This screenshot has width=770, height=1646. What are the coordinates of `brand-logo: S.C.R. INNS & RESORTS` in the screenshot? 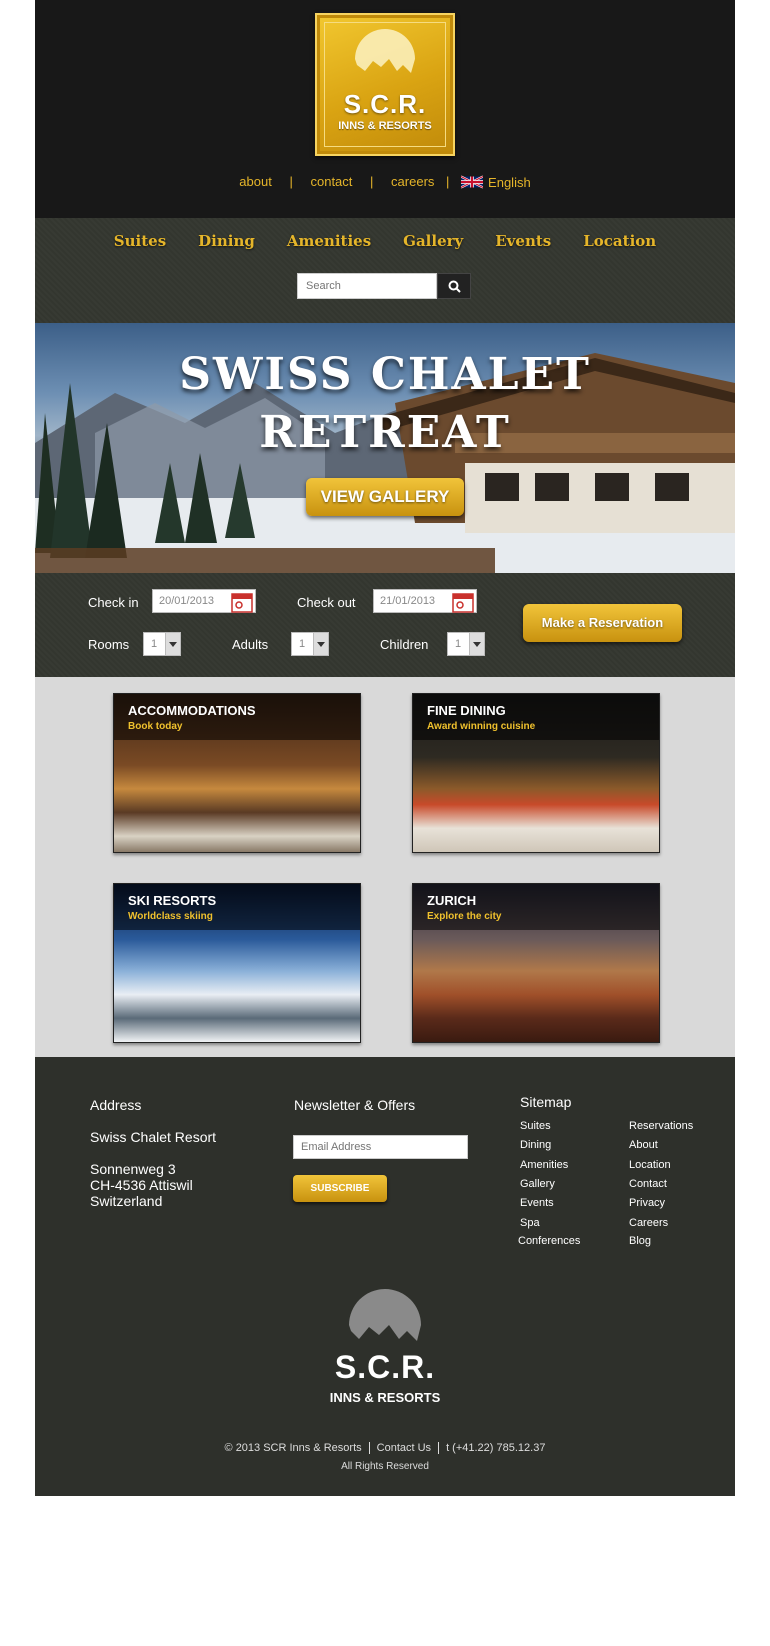 It's located at (385, 84).